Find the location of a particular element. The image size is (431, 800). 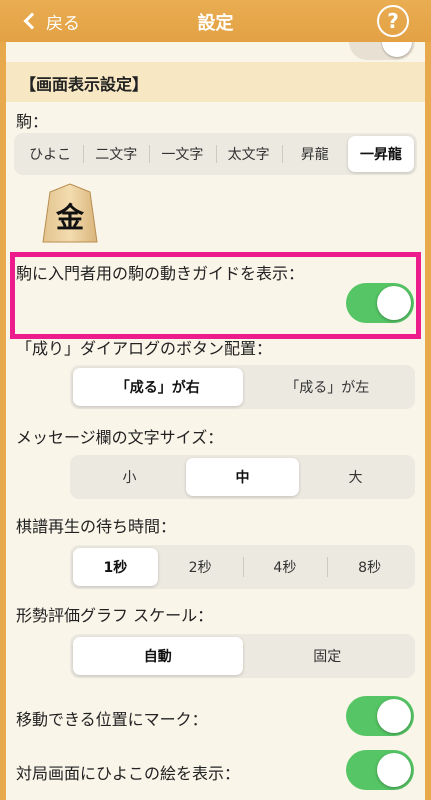

piece-style-option: ひよこ is located at coordinates (50, 154).